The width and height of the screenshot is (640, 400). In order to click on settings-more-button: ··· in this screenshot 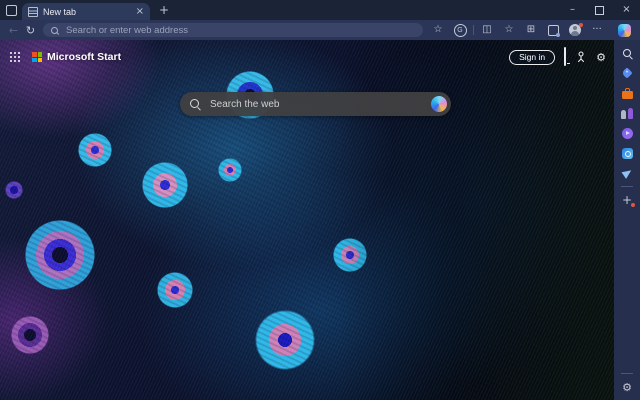, I will do `click(597, 30)`.